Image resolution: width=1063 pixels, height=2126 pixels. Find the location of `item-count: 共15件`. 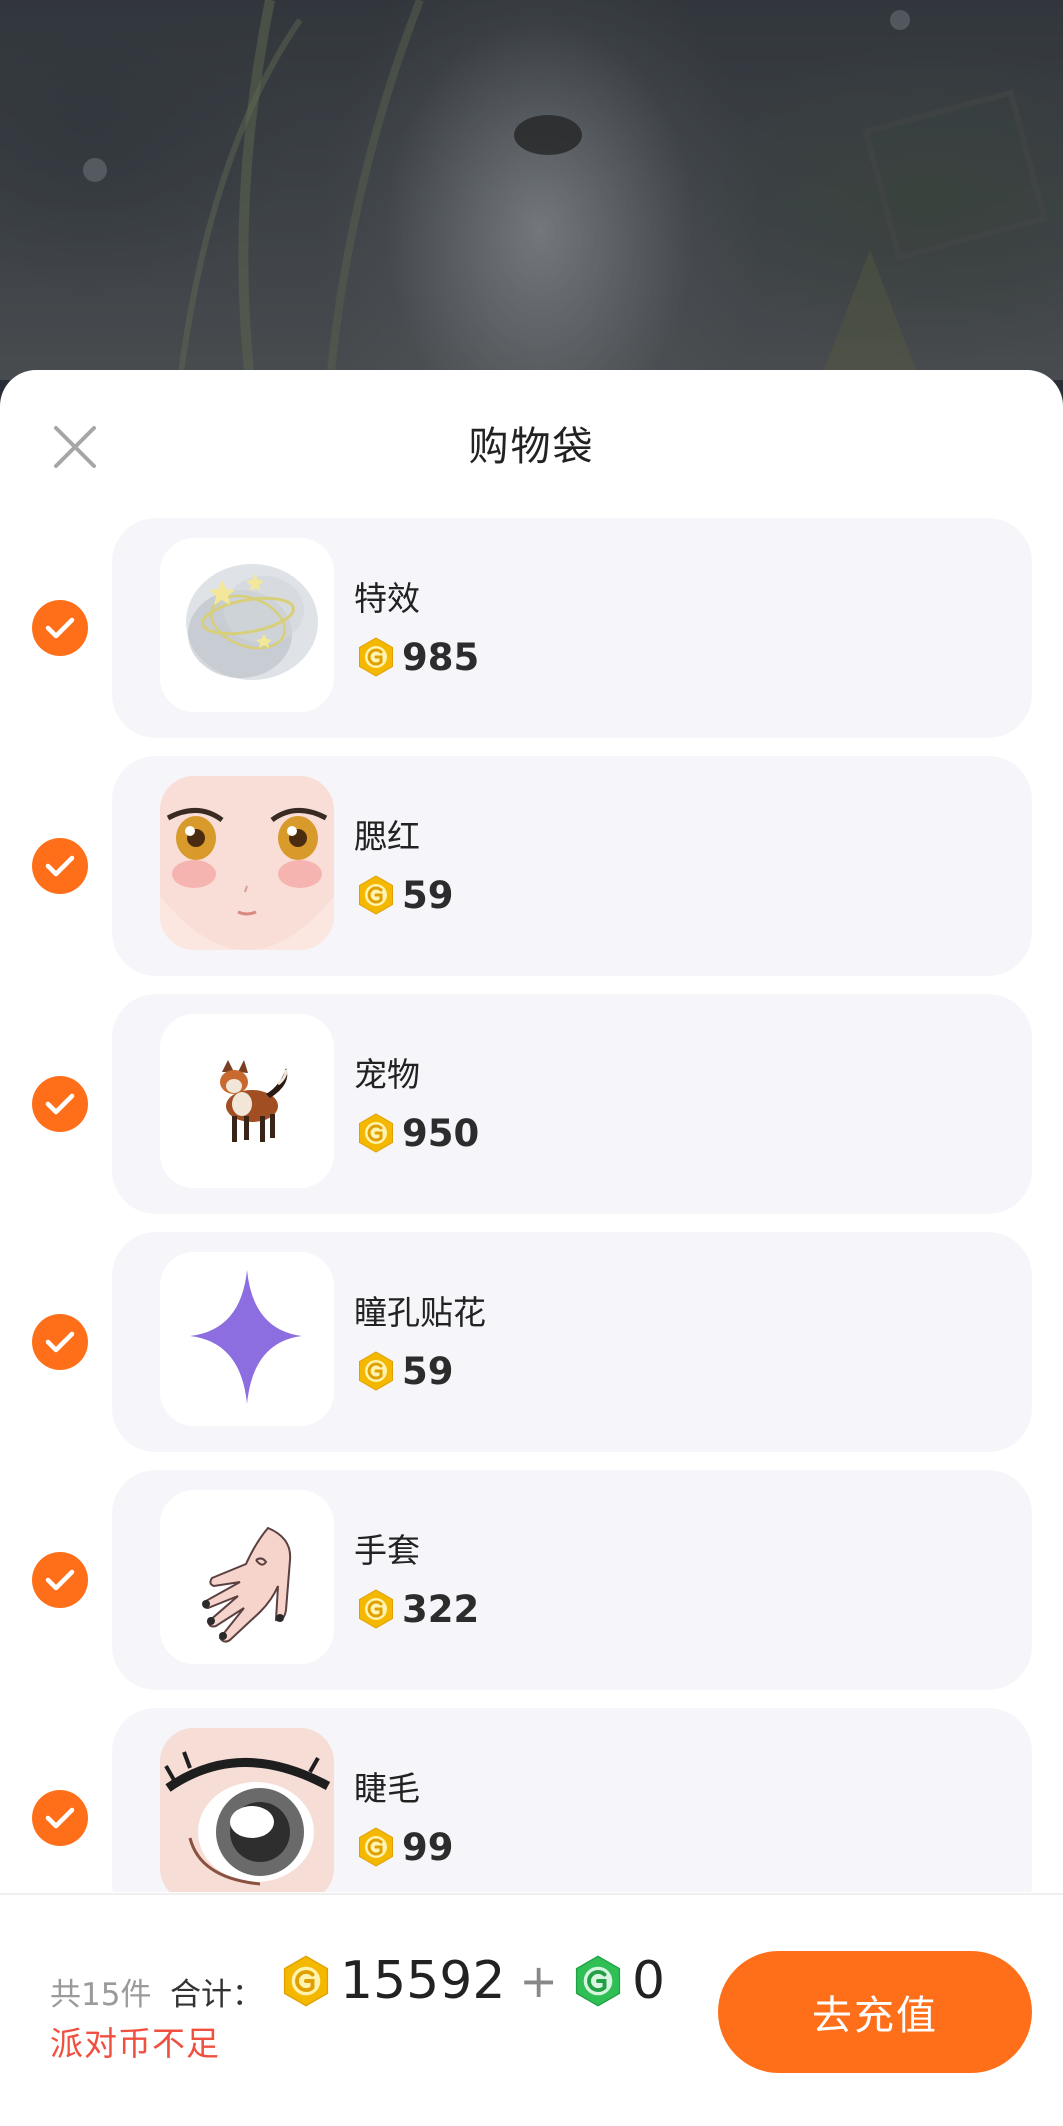

item-count: 共15件 is located at coordinates (101, 1995).